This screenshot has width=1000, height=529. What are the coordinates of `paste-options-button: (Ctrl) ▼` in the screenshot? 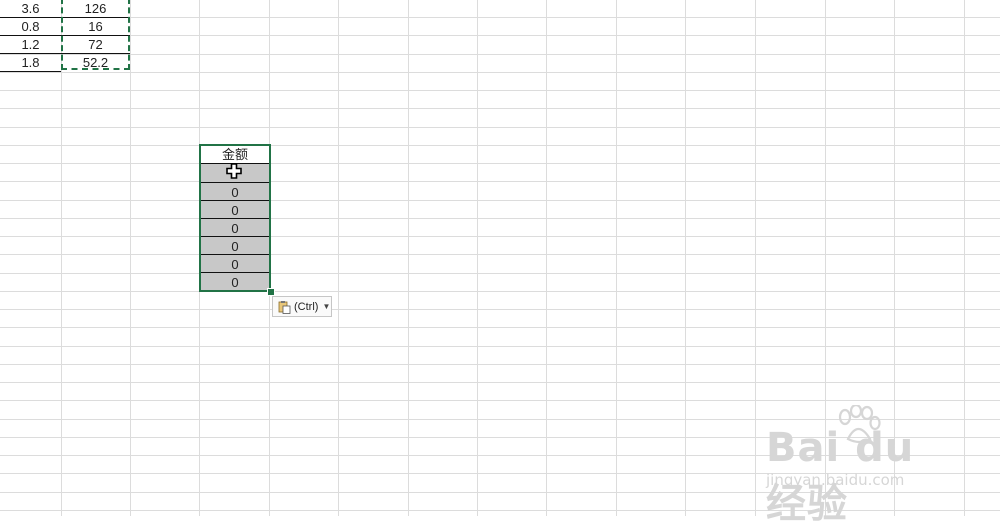 It's located at (302, 306).